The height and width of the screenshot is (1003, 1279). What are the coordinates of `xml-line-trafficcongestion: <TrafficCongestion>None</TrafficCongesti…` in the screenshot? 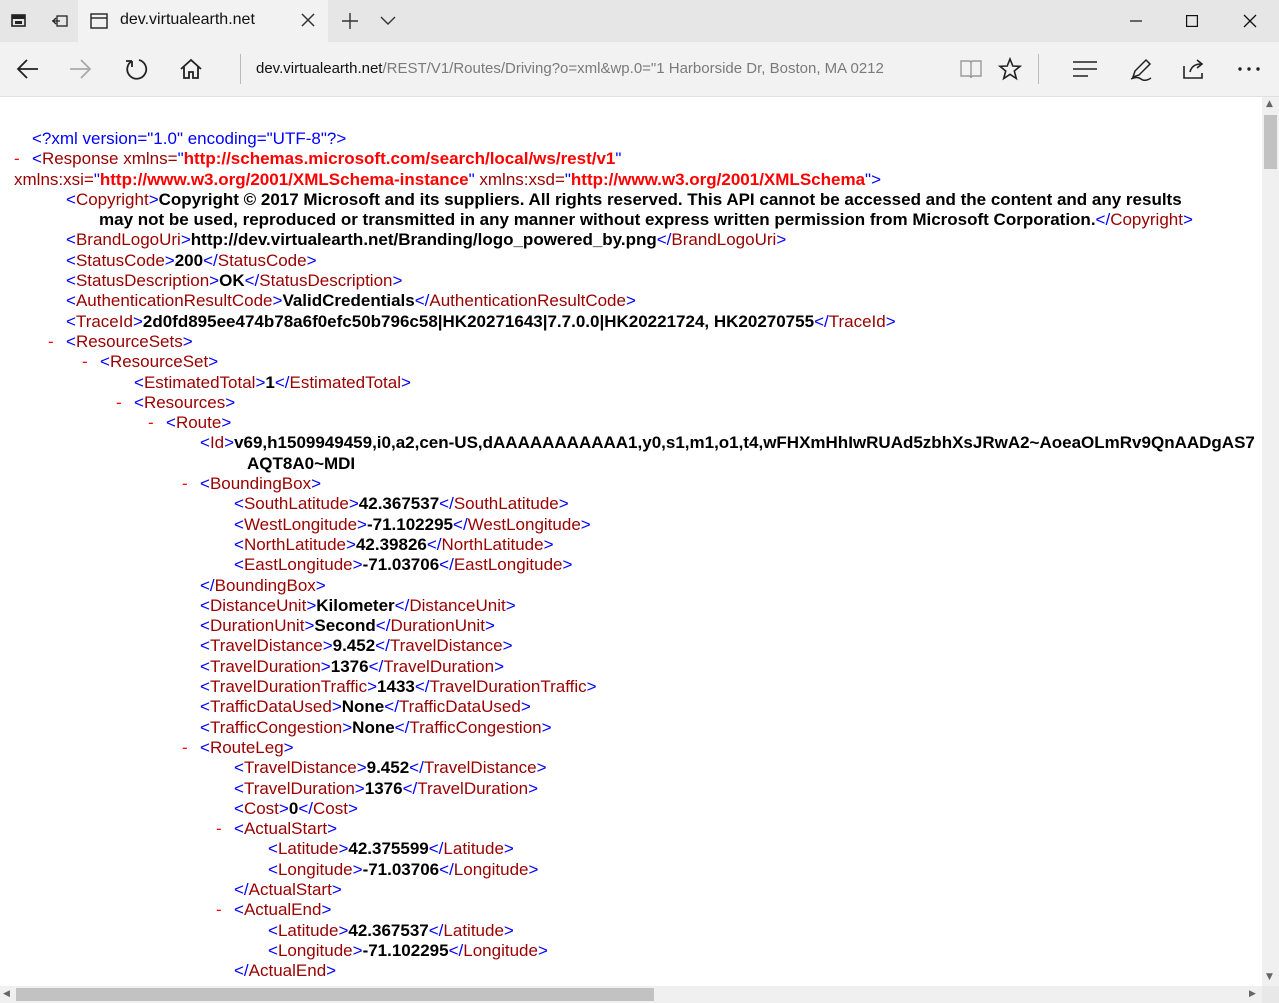 It's located at (376, 727).